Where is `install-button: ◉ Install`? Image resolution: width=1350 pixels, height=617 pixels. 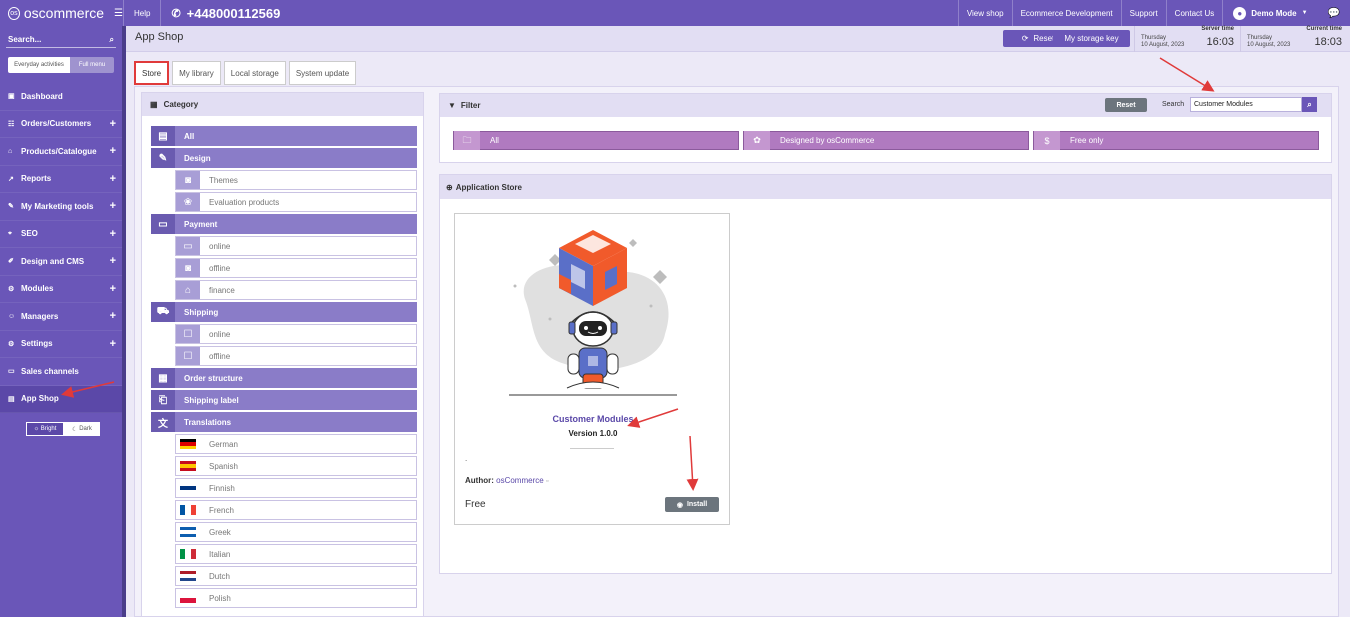 install-button: ◉ Install is located at coordinates (692, 504).